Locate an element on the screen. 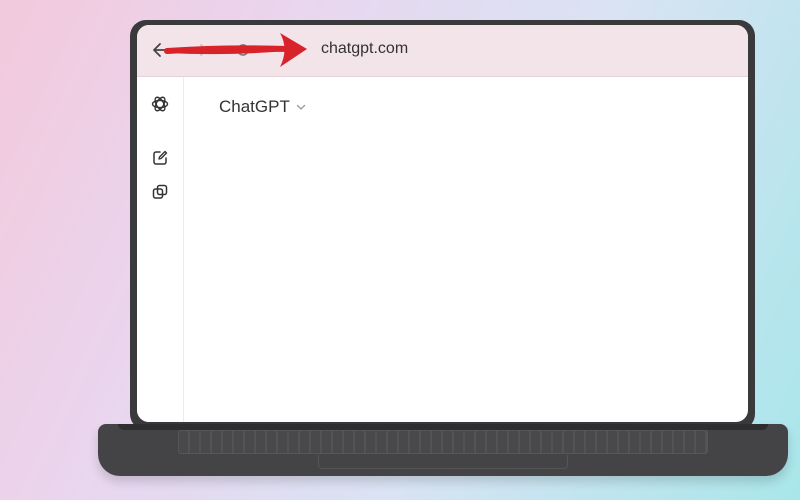  address-bar: chatgpt.com is located at coordinates (364, 49).